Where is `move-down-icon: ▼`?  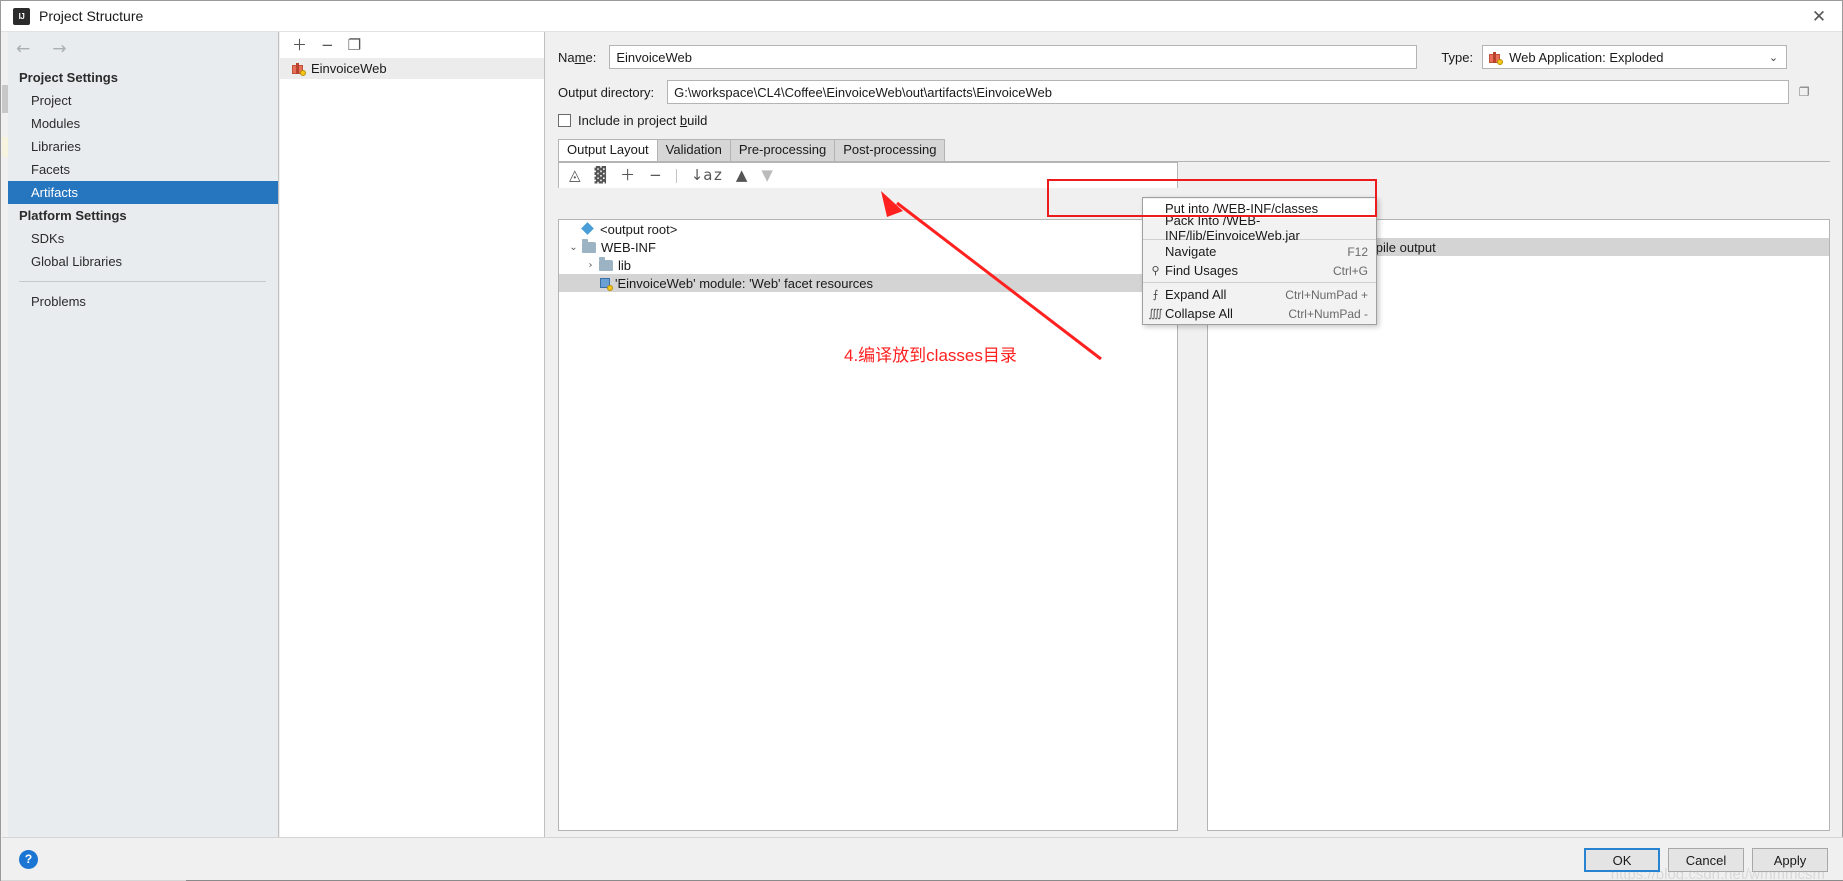 move-down-icon: ▼ is located at coordinates (767, 175).